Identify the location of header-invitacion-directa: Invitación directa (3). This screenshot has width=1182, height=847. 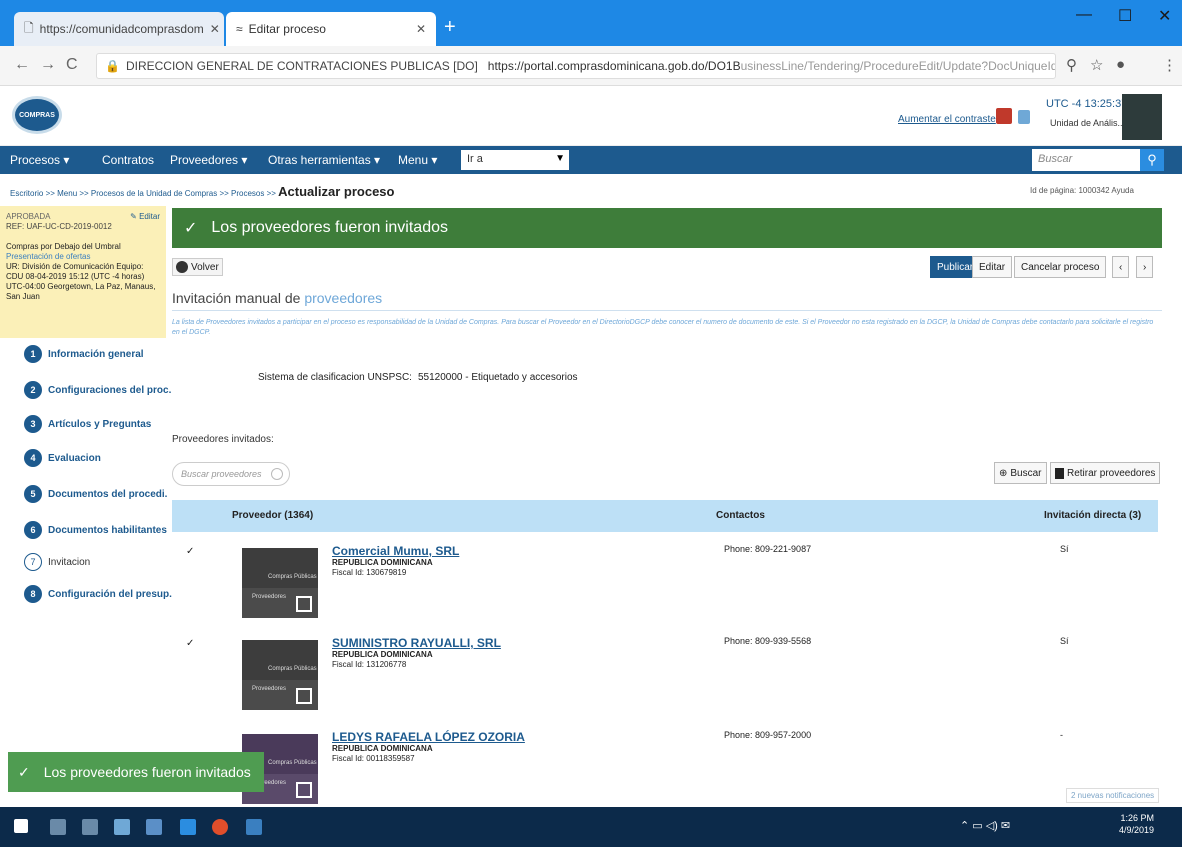
(1092, 515).